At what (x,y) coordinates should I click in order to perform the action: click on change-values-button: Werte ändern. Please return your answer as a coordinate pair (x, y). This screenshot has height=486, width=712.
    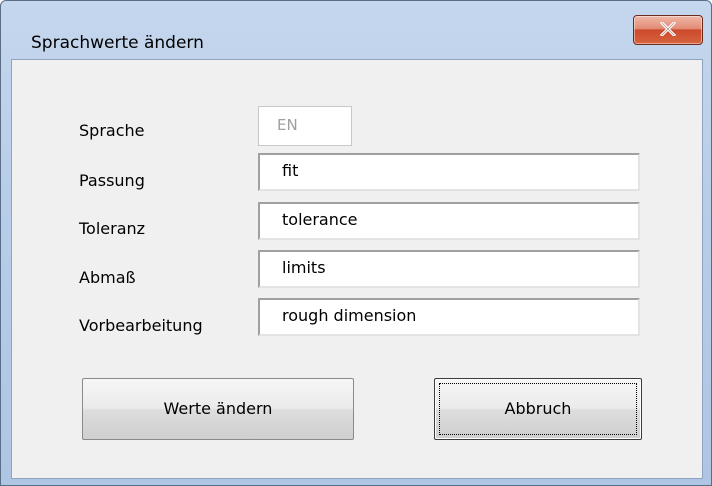
    Looking at the image, I should click on (218, 409).